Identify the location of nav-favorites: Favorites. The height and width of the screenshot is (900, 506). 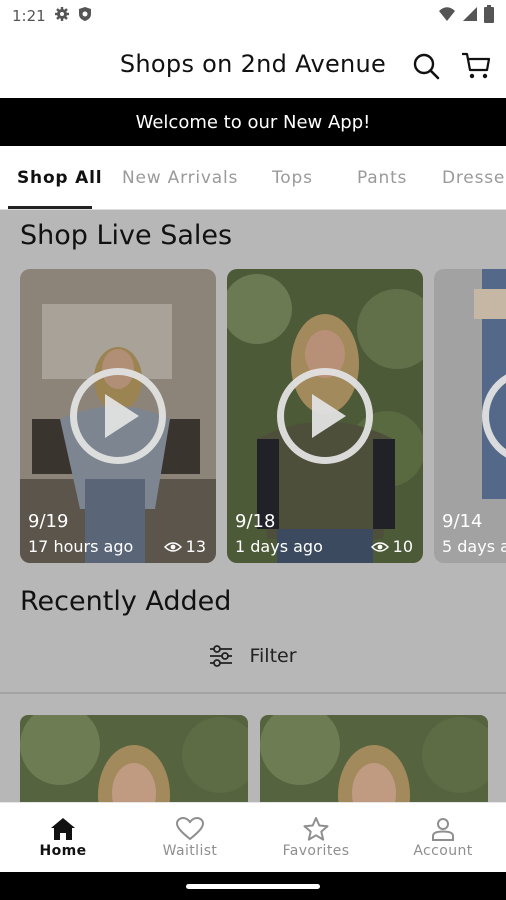
(316, 838).